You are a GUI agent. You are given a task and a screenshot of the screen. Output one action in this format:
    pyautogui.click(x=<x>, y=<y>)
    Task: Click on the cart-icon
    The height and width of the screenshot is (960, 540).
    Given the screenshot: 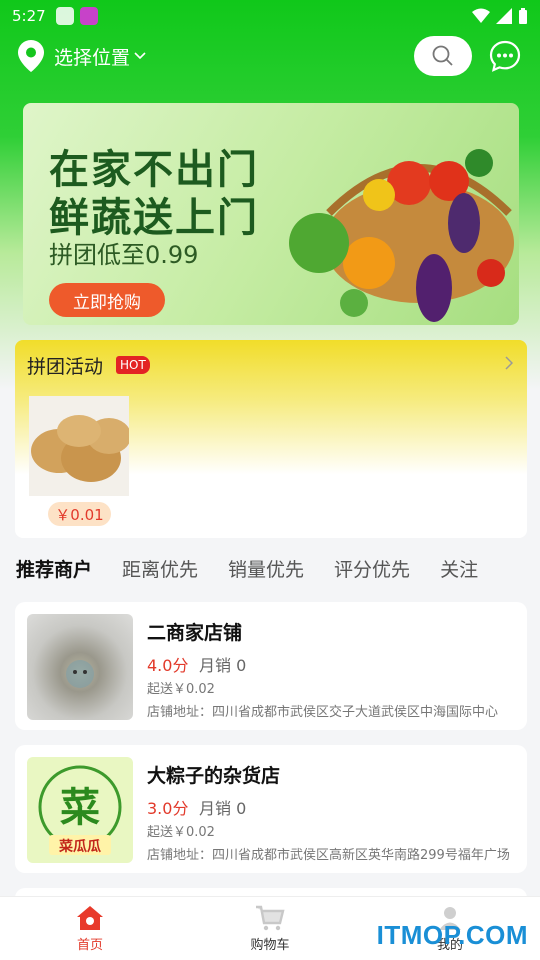 What is the action you would take?
    pyautogui.click(x=270, y=917)
    